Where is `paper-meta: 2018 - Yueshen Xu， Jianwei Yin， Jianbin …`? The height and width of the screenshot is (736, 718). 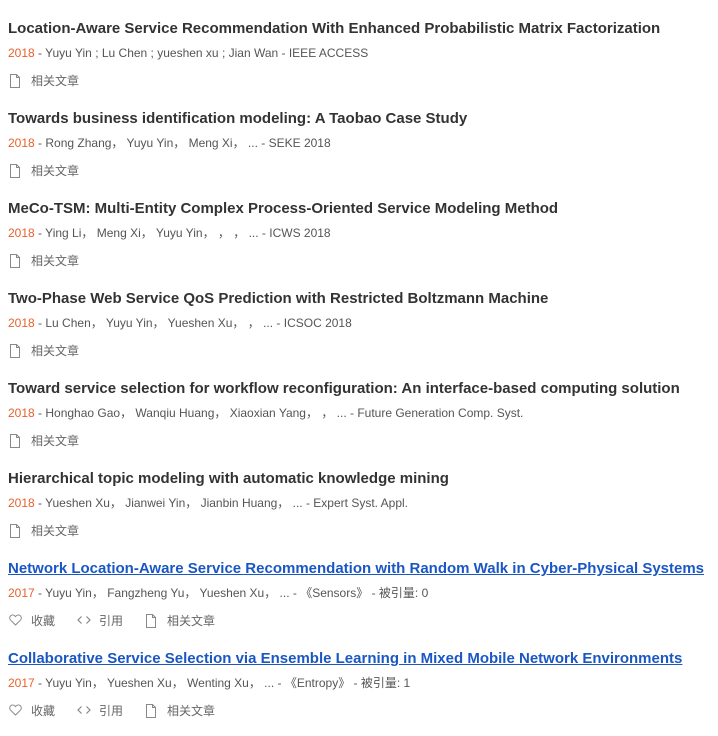
paper-meta: 2018 - Yueshen Xu， Jianwei Yin， Jianbin … is located at coordinates (208, 503).